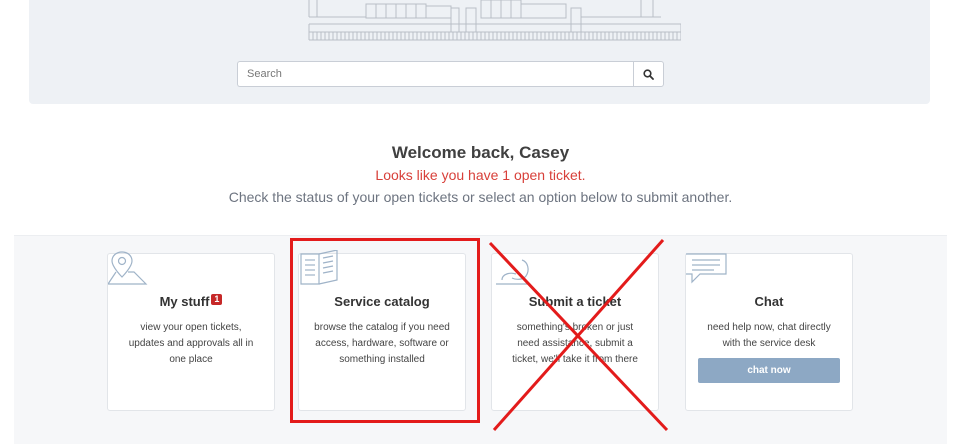 The height and width of the screenshot is (444, 961). I want to click on card-title: Submit a ticket, so click(575, 301).